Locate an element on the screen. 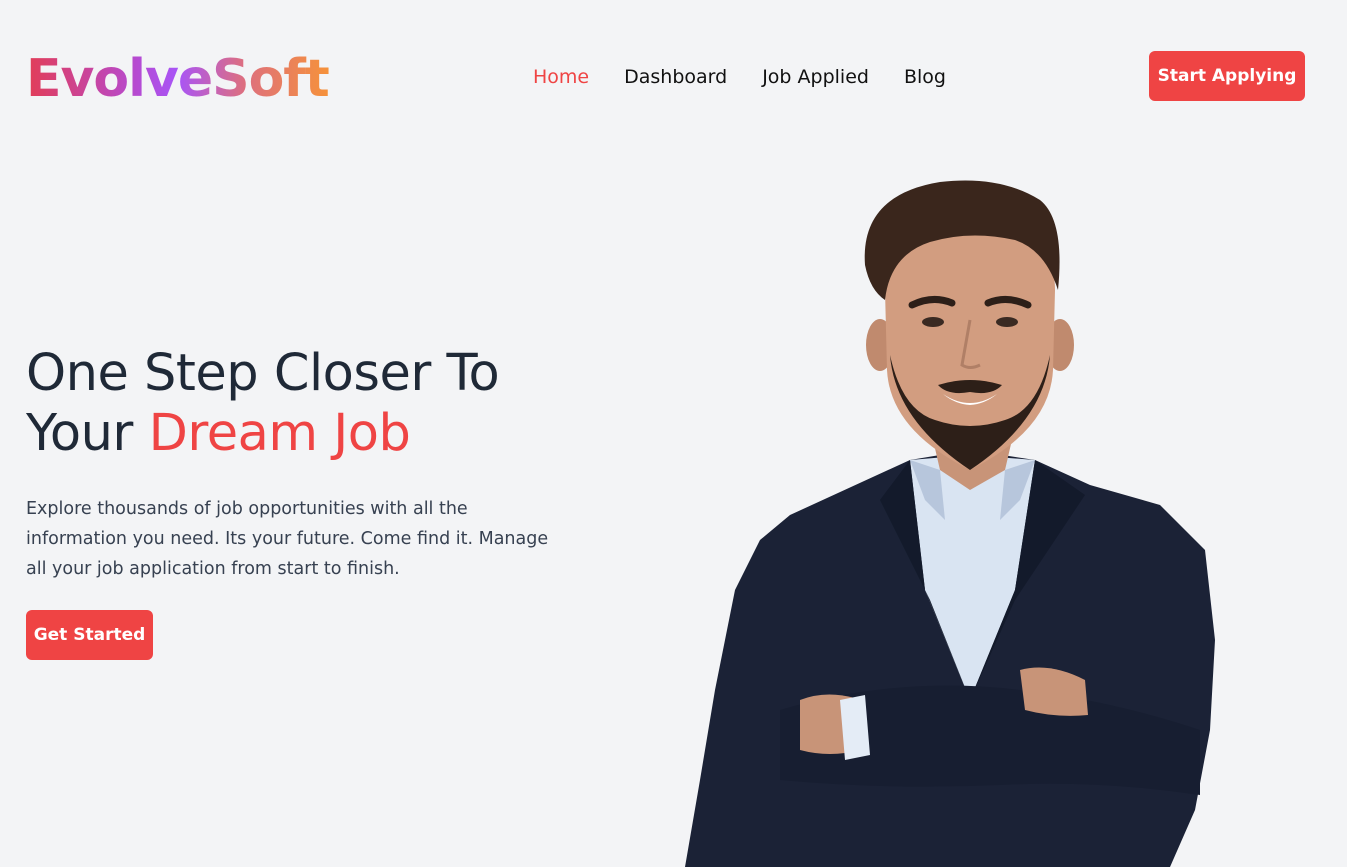  nav-link-home: Home is located at coordinates (561, 77).